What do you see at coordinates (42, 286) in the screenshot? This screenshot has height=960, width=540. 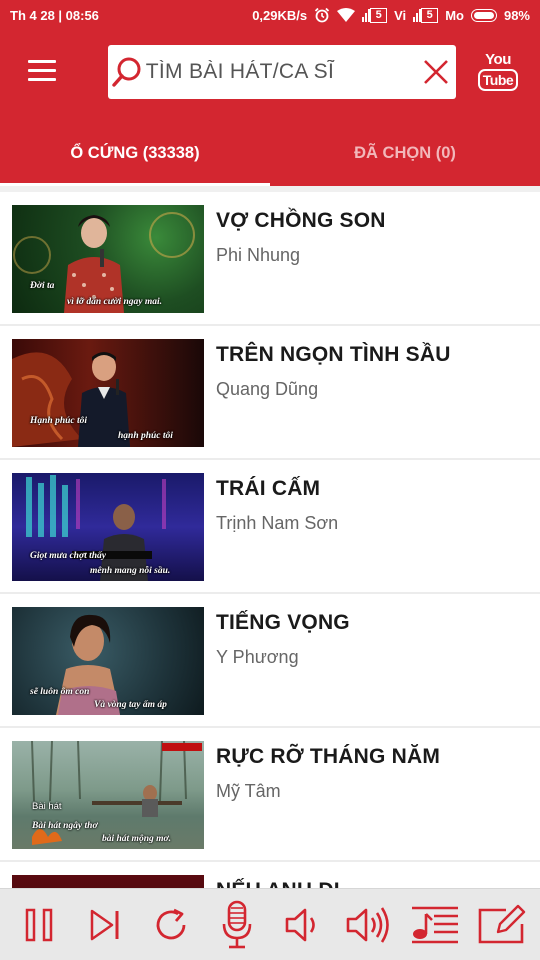 I see `thumbnail-lyric-line: Đời ta` at bounding box center [42, 286].